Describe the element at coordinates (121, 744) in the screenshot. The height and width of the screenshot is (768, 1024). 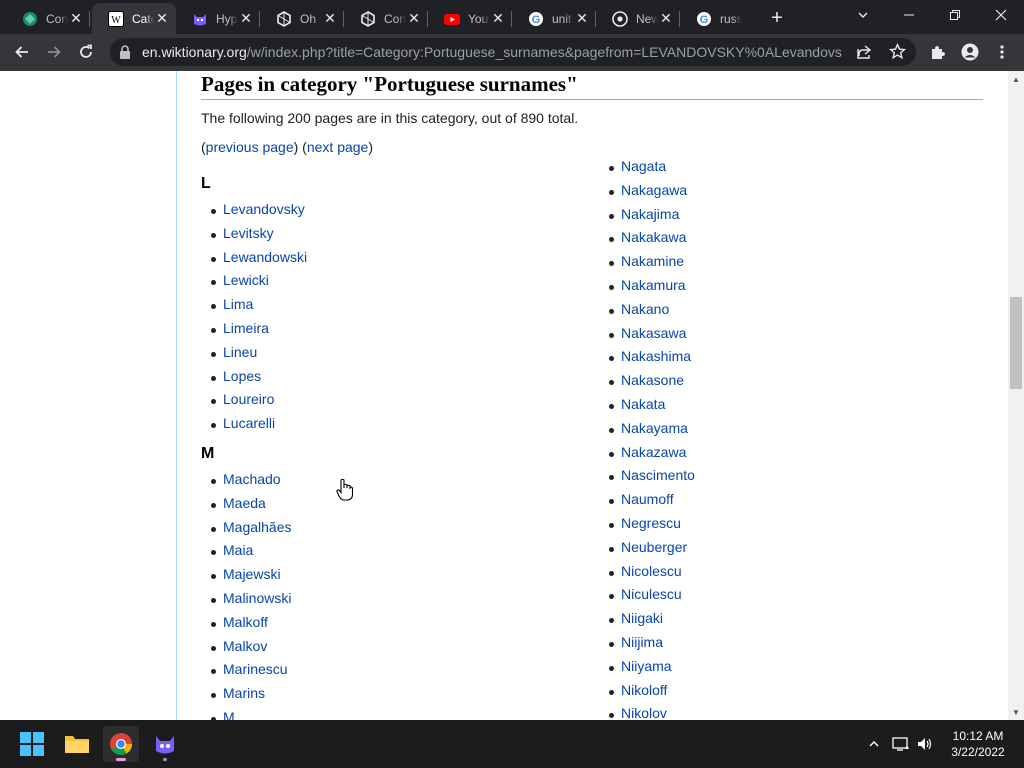
I see `chrome-taskbar-button` at that location.